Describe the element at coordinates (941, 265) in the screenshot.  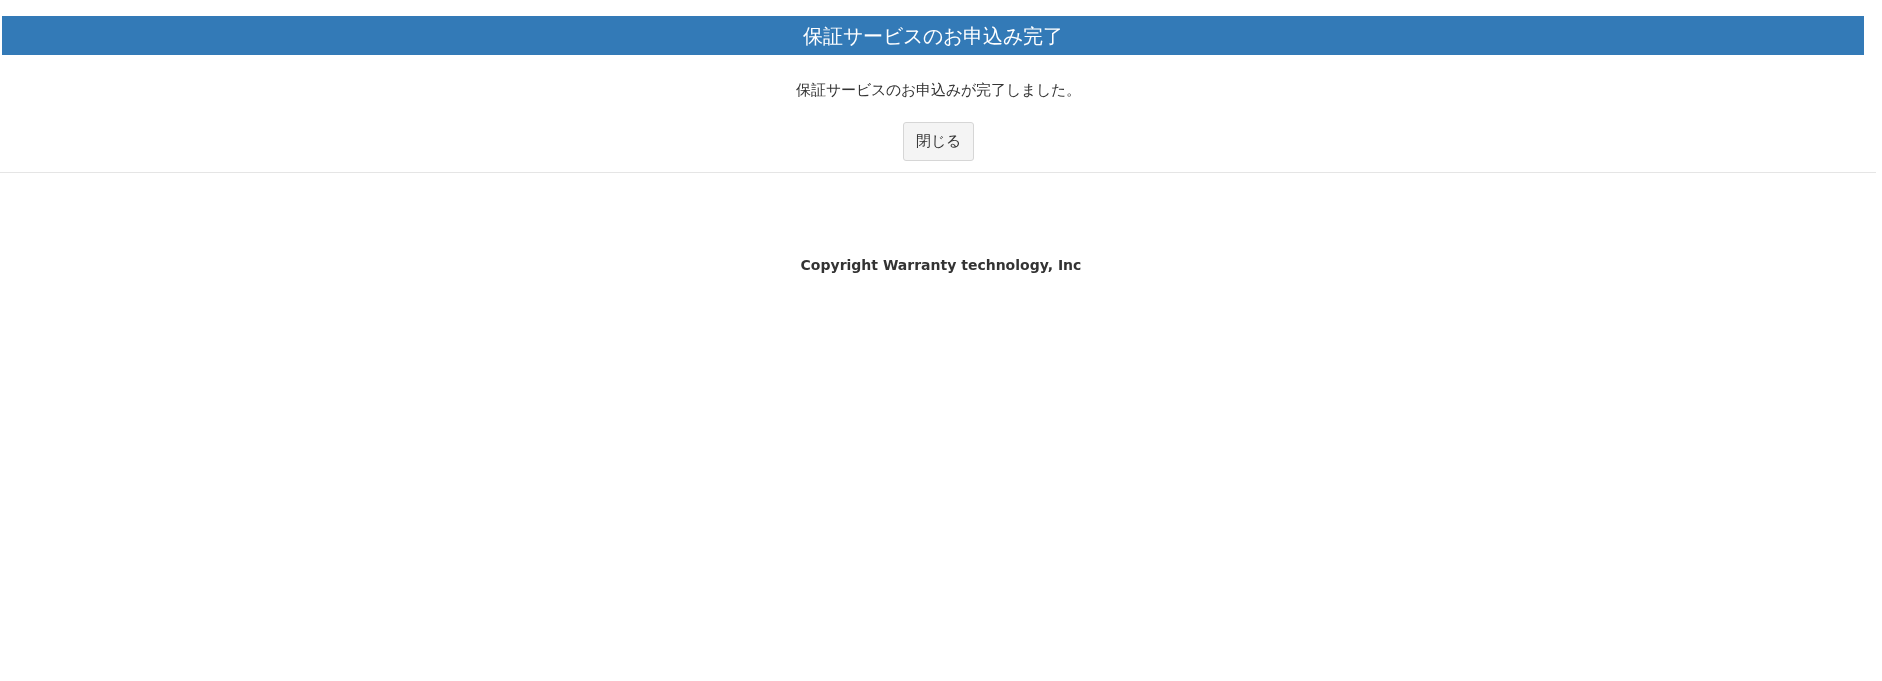
I see `copyright-text: Copyright Warranty technology, Inc` at that location.